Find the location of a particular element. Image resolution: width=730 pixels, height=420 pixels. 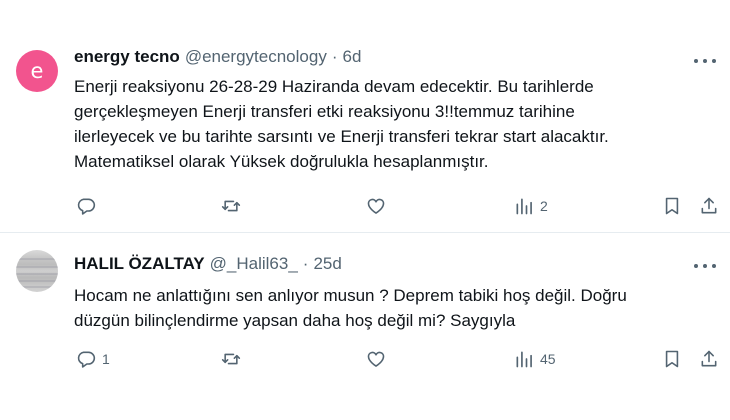

timestamp: 25d is located at coordinates (327, 264).